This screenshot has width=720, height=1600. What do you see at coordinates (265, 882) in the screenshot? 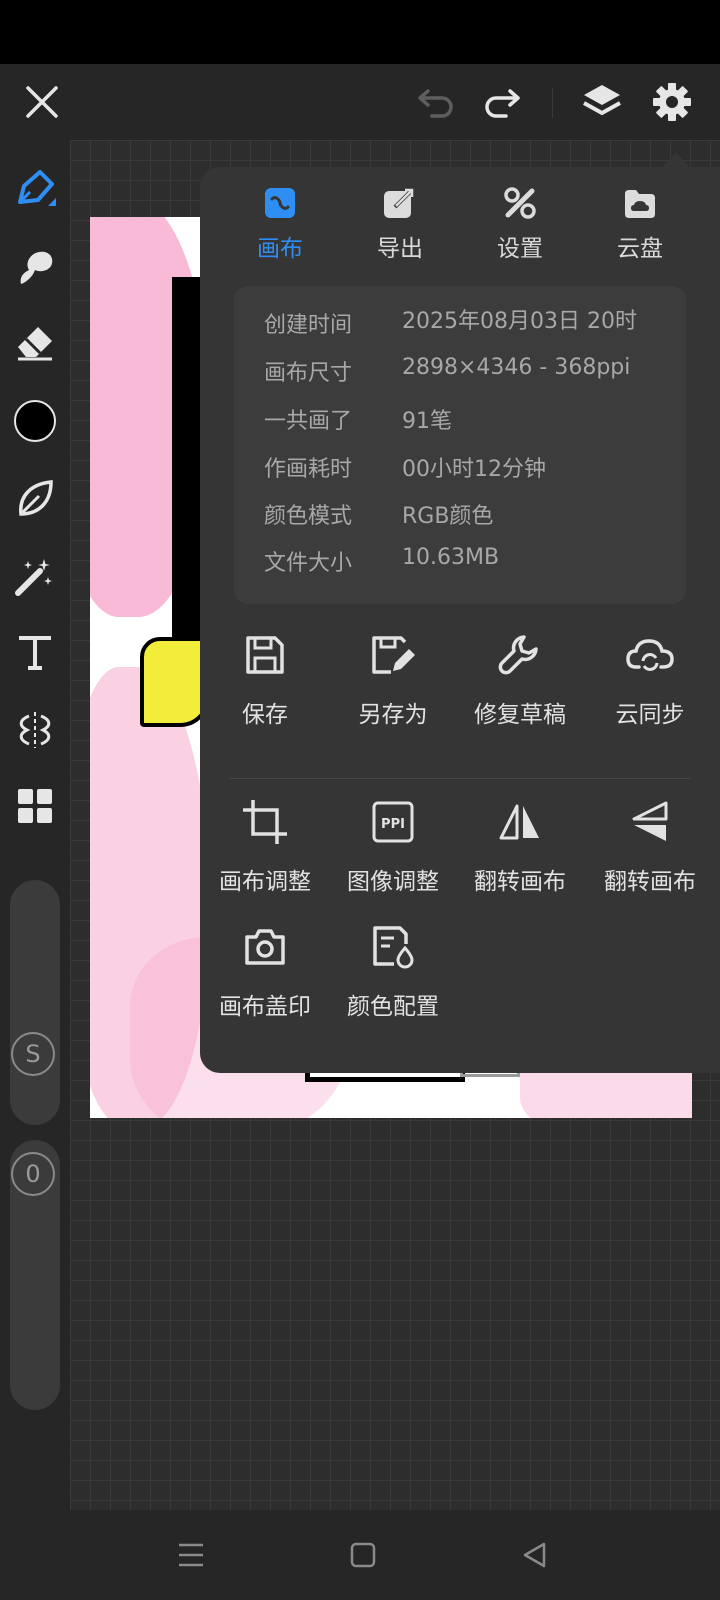
I see `canvas-adjust-label: 画布调整` at bounding box center [265, 882].